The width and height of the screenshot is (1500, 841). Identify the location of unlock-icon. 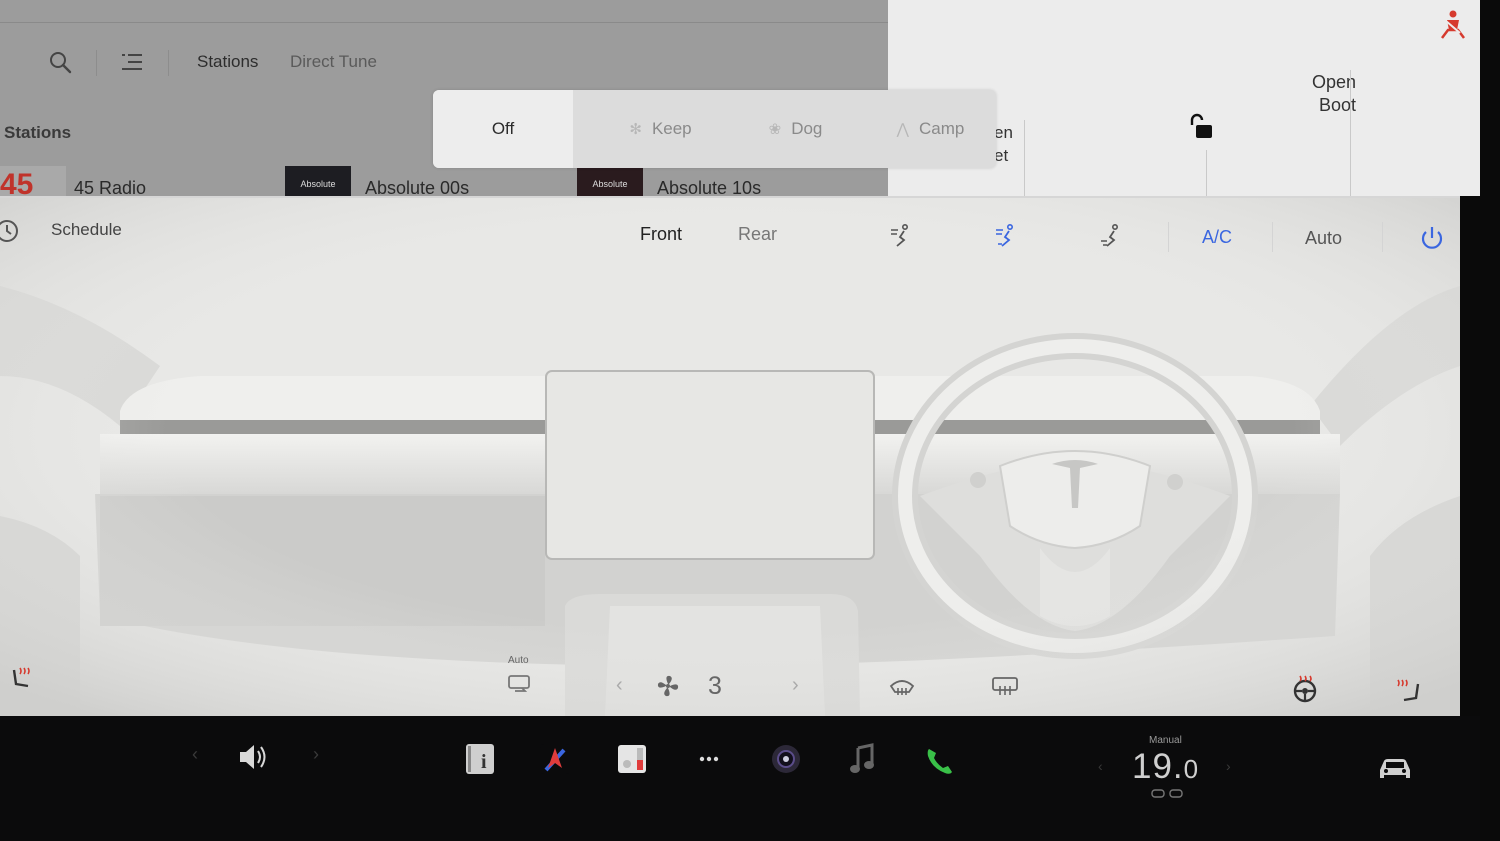
(1203, 127).